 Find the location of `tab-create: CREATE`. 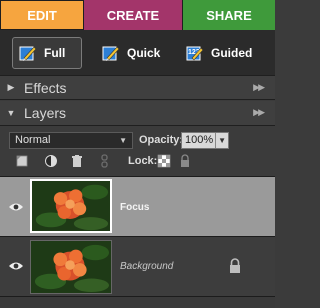

tab-create: CREATE is located at coordinates (133, 15).